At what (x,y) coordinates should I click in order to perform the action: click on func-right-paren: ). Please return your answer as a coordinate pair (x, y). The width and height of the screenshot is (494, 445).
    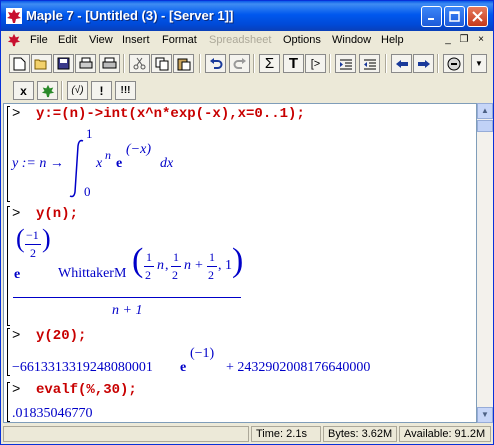
    Looking at the image, I should click on (238, 260).